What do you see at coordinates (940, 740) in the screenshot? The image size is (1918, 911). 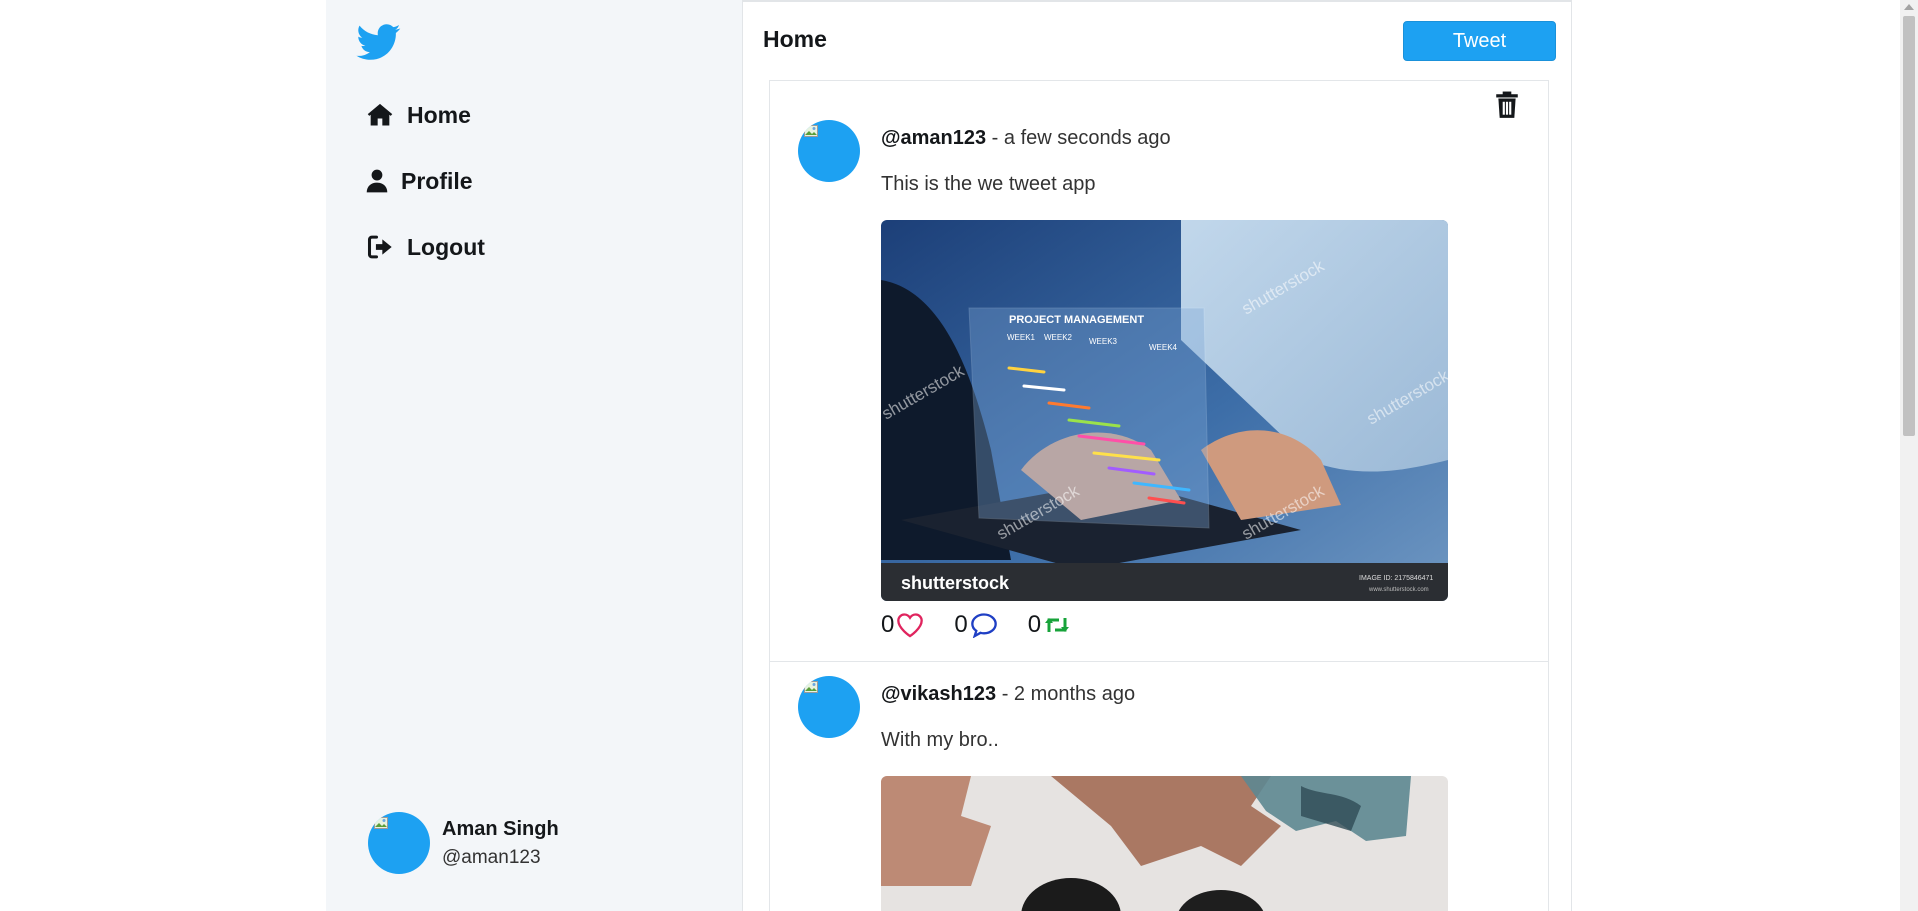 I see `tweet-text: With my bro..` at bounding box center [940, 740].